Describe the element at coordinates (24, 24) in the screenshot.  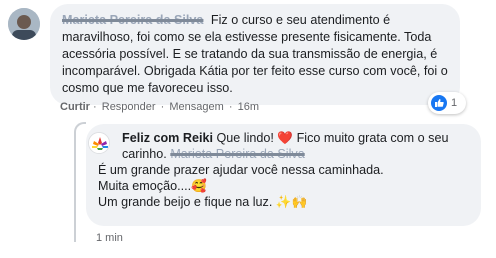
I see `commenter-avatar` at that location.